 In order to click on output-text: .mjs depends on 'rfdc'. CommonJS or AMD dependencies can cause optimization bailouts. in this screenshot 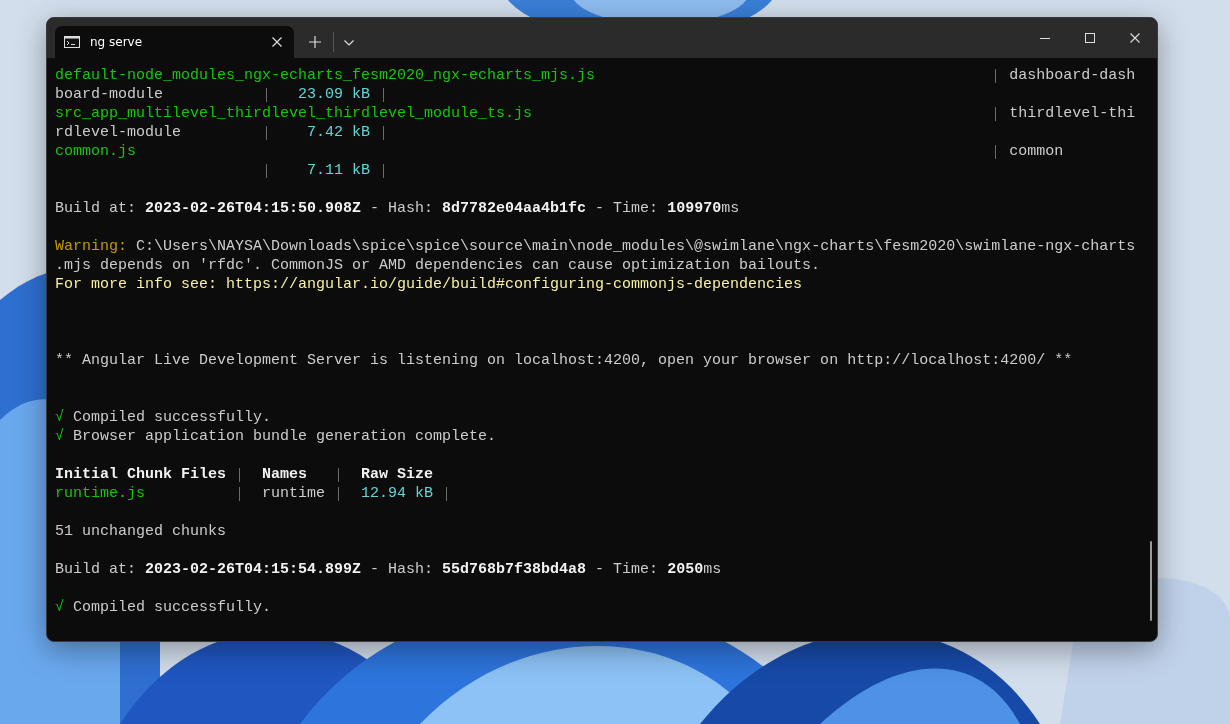, I will do `click(438, 265)`.